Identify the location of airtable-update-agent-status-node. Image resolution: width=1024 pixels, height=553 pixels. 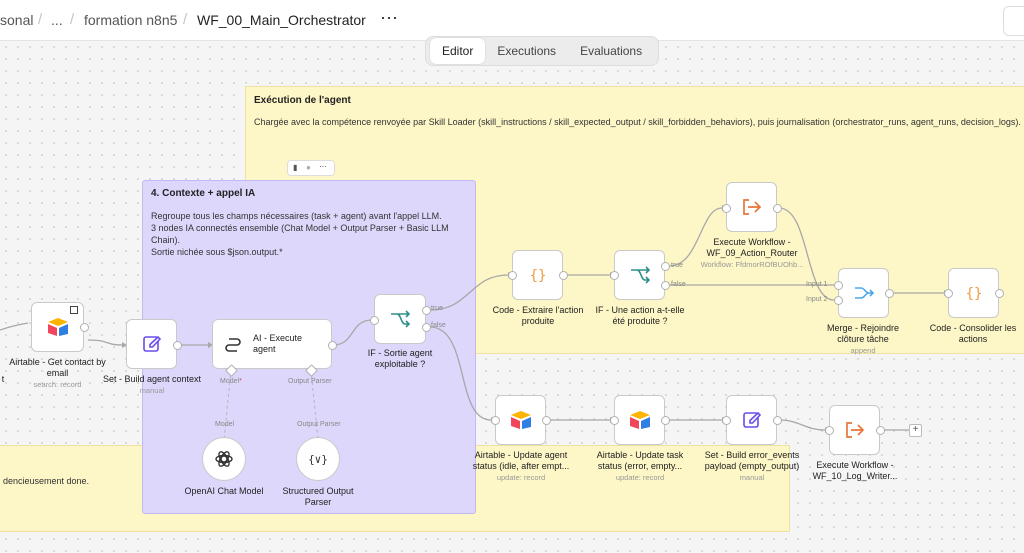
(520, 420).